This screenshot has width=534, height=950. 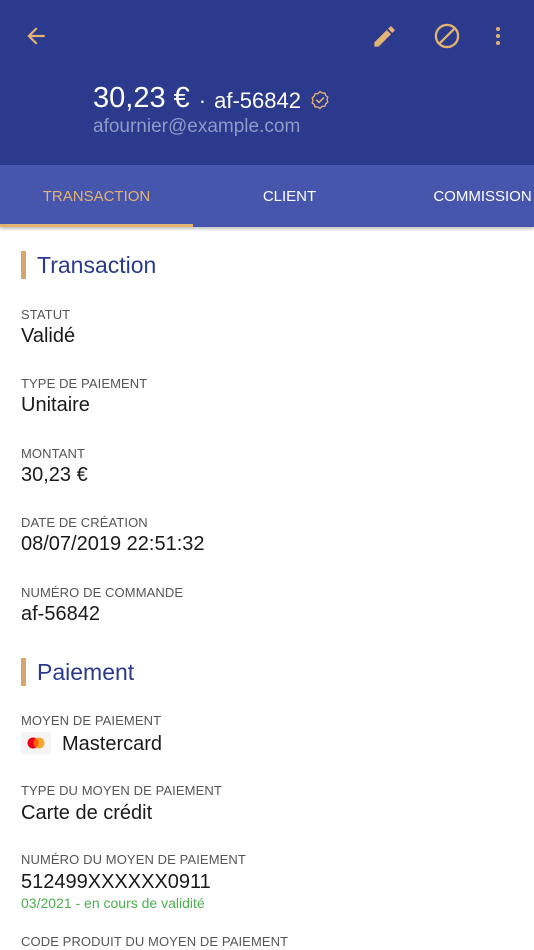 What do you see at coordinates (121, 790) in the screenshot?
I see `payment-method-type-label: TYPE DU MOYEN DE PAIEMENT` at bounding box center [121, 790].